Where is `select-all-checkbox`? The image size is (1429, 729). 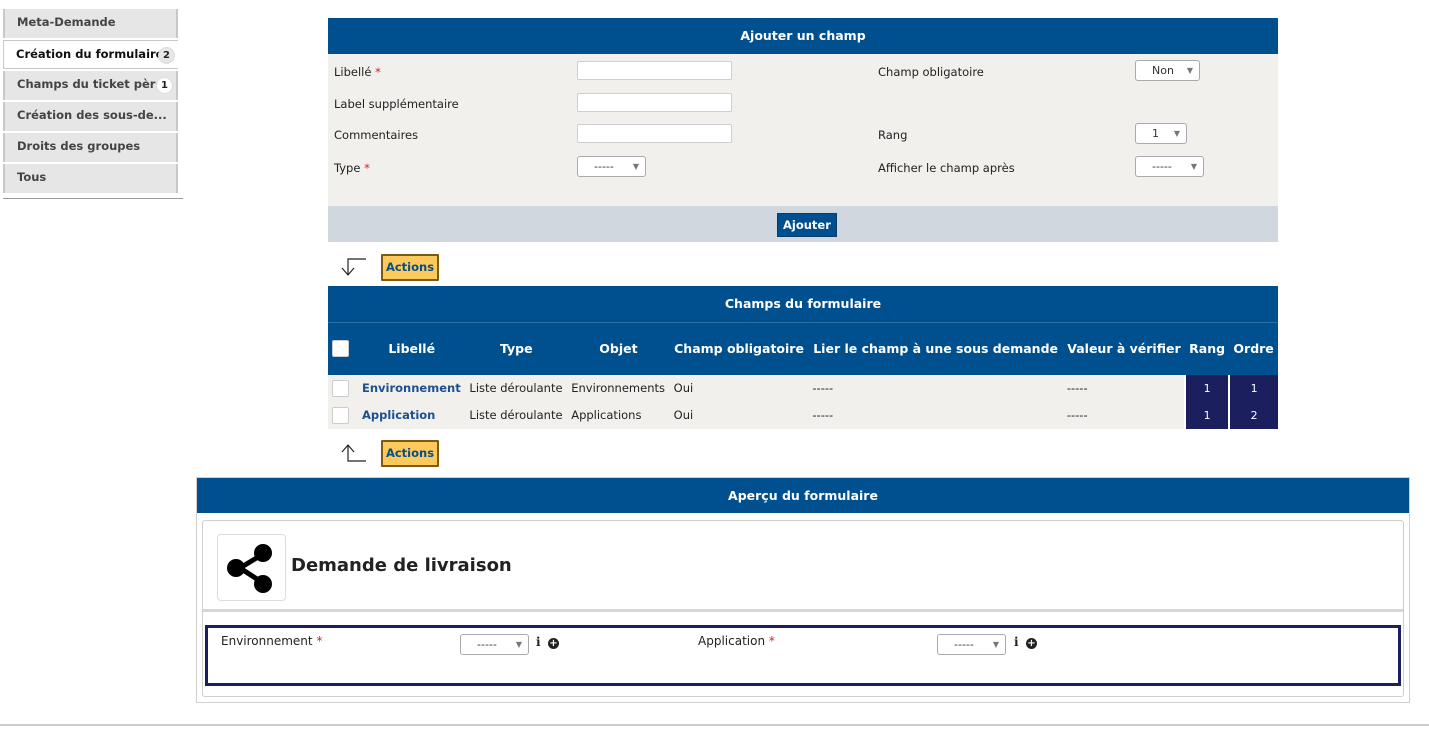 select-all-checkbox is located at coordinates (340, 349).